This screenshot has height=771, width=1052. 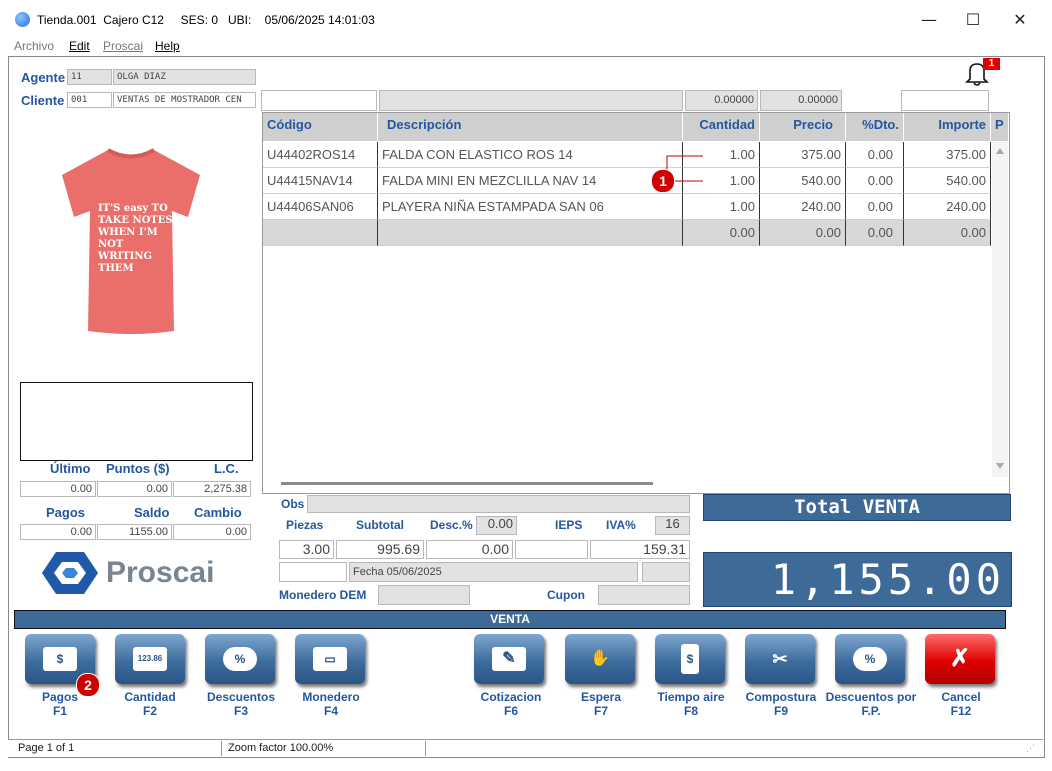 What do you see at coordinates (551, 549) in the screenshot?
I see `ieps-value` at bounding box center [551, 549].